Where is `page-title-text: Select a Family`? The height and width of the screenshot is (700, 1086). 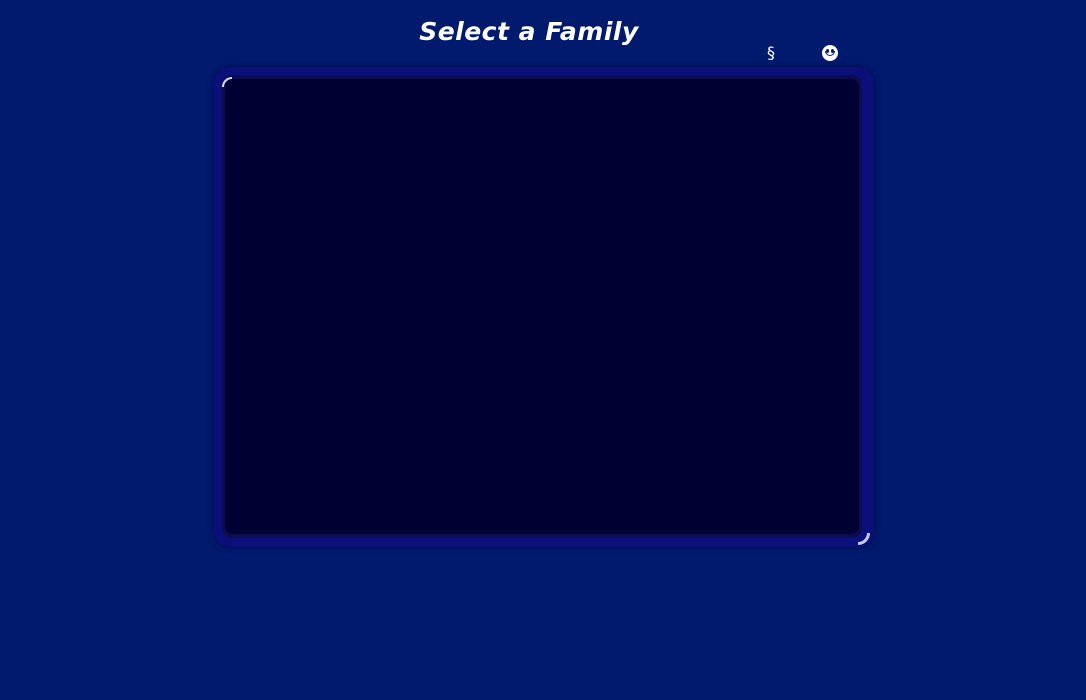
page-title-text: Select a Family is located at coordinates (529, 31).